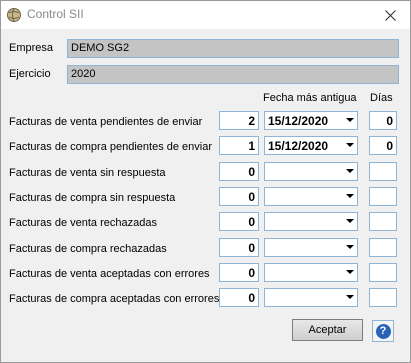 This screenshot has height=363, width=411. What do you see at coordinates (383, 297) in the screenshot?
I see `days-compra-aceptadas-errores` at bounding box center [383, 297].